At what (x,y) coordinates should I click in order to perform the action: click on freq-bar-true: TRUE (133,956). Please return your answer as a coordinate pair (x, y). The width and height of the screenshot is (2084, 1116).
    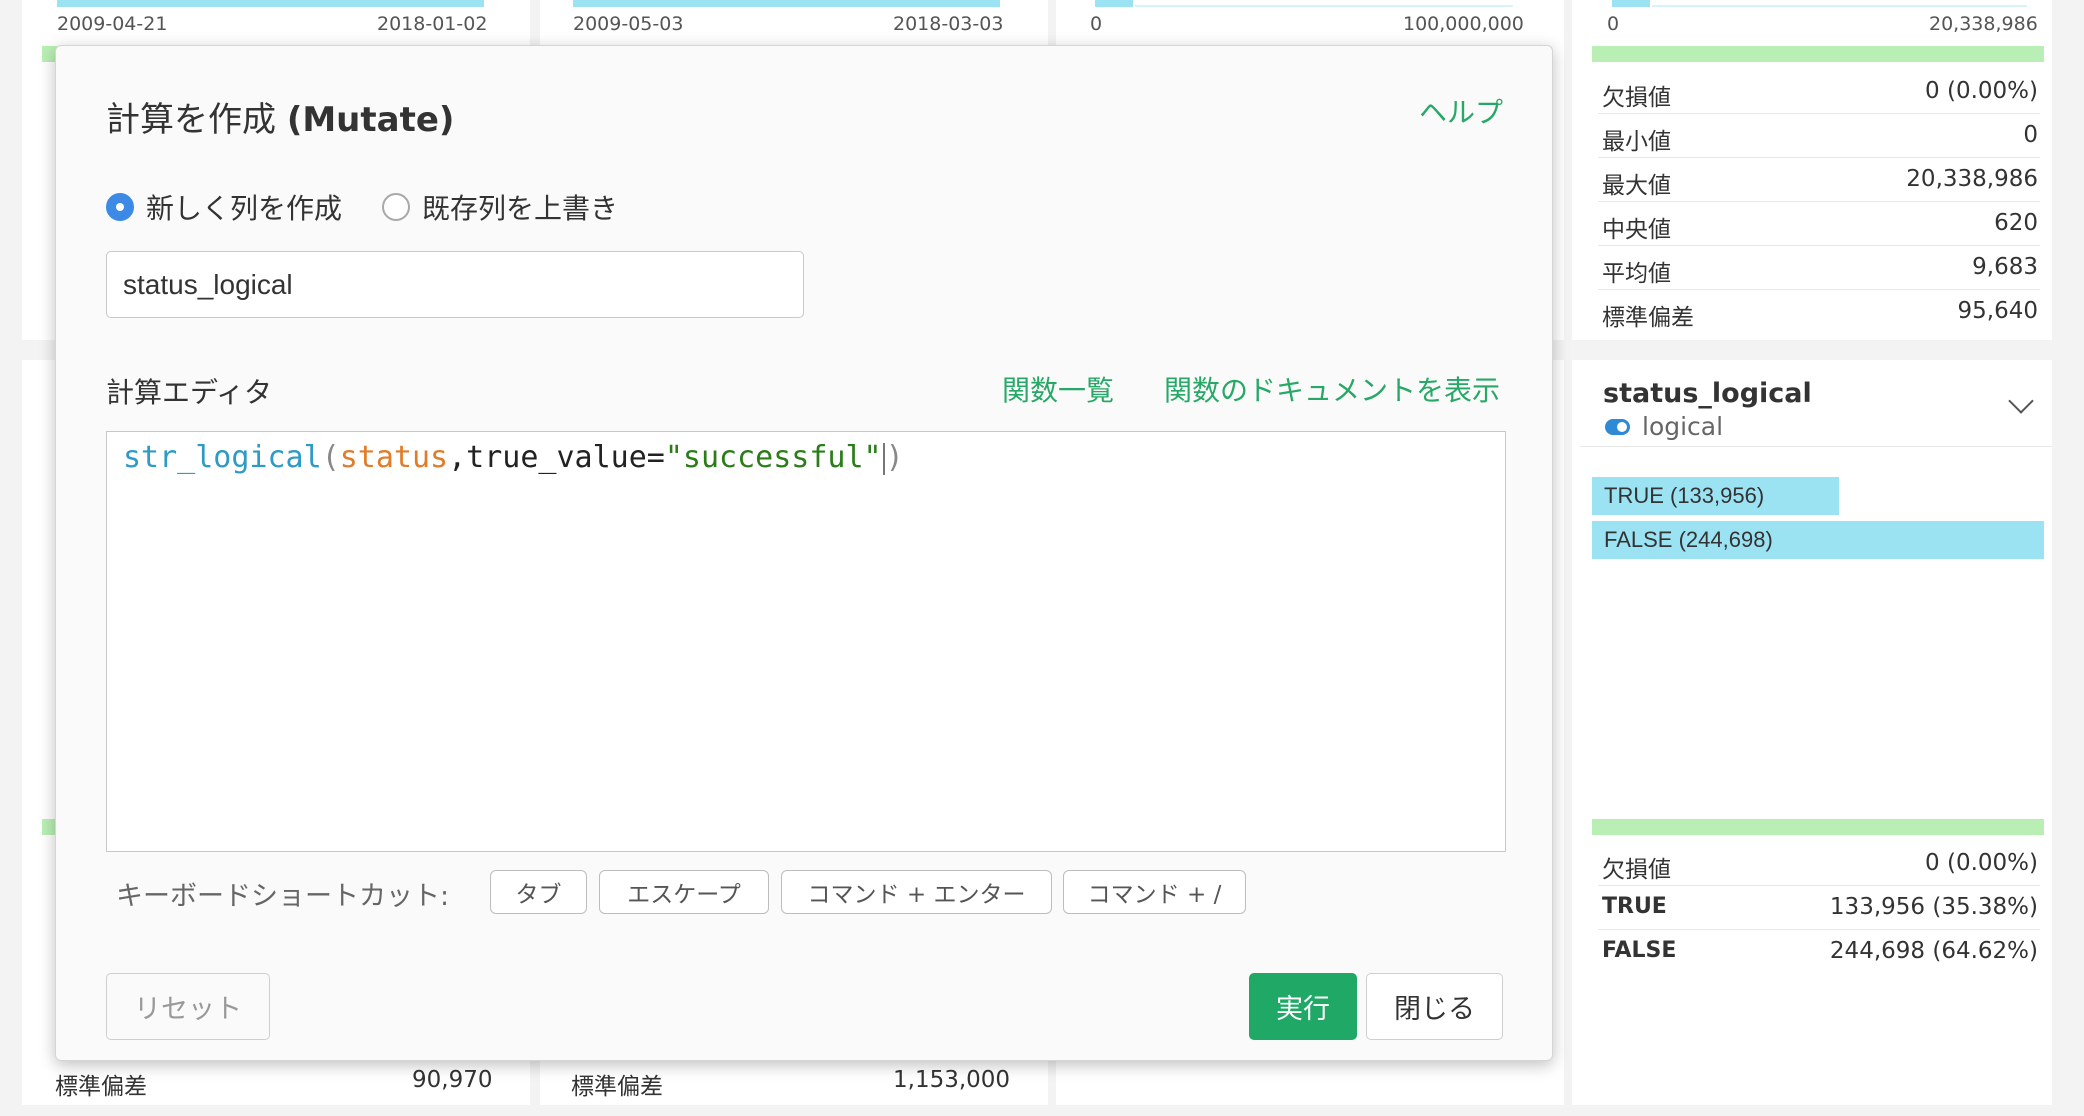
    Looking at the image, I should click on (1715, 496).